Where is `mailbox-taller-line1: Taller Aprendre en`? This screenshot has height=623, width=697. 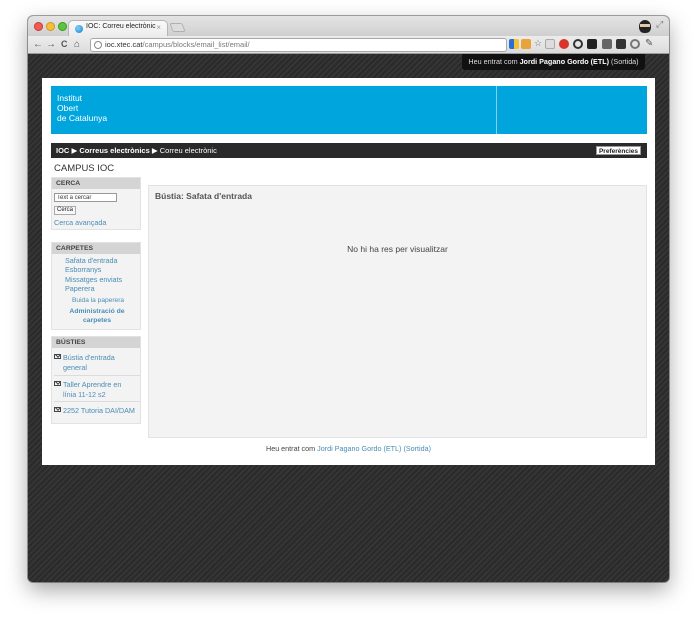 mailbox-taller-line1: Taller Aprendre en is located at coordinates (92, 384).